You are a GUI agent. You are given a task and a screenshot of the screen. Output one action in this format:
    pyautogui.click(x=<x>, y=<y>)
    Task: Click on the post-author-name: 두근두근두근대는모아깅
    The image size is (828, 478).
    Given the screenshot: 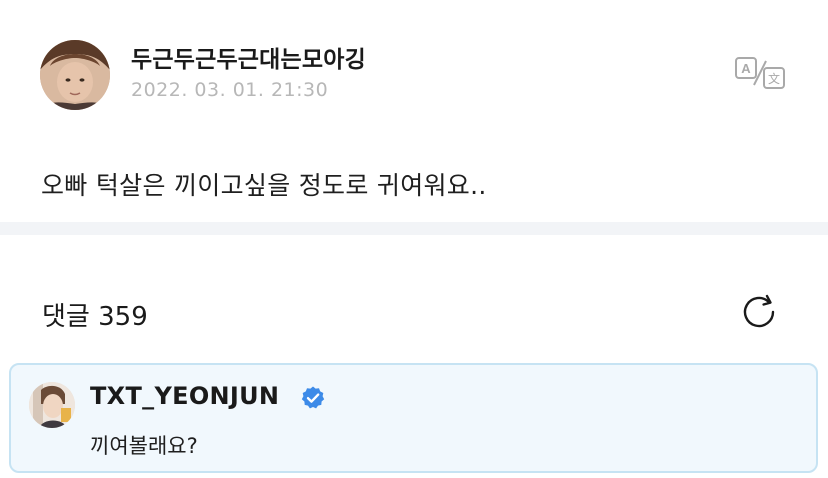 What is the action you would take?
    pyautogui.click(x=248, y=57)
    